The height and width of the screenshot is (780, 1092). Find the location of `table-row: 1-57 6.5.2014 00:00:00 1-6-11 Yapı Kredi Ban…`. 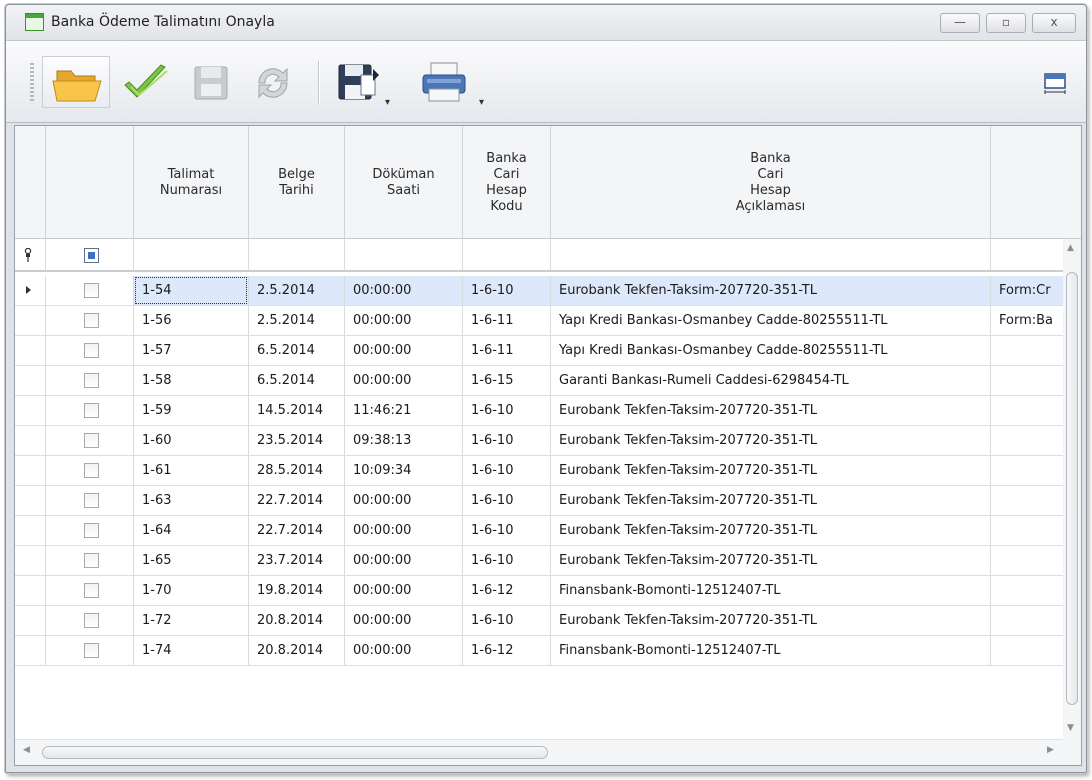

table-row: 1-57 6.5.2014 00:00:00 1-6-11 Yapı Kredi Ban… is located at coordinates (548, 351).